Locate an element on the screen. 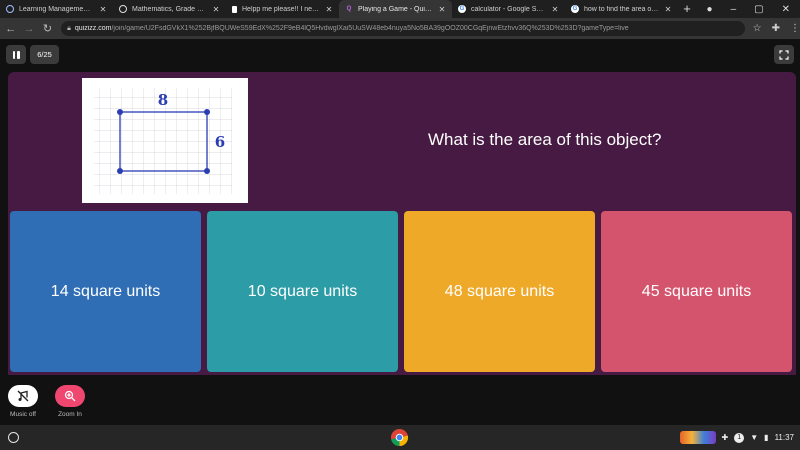 The image size is (800, 450). reload-icon: ↻ is located at coordinates (47, 29).